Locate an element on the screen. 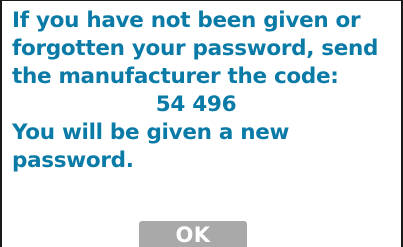 This screenshot has width=403, height=247. message-line-6: password. is located at coordinates (73, 160).